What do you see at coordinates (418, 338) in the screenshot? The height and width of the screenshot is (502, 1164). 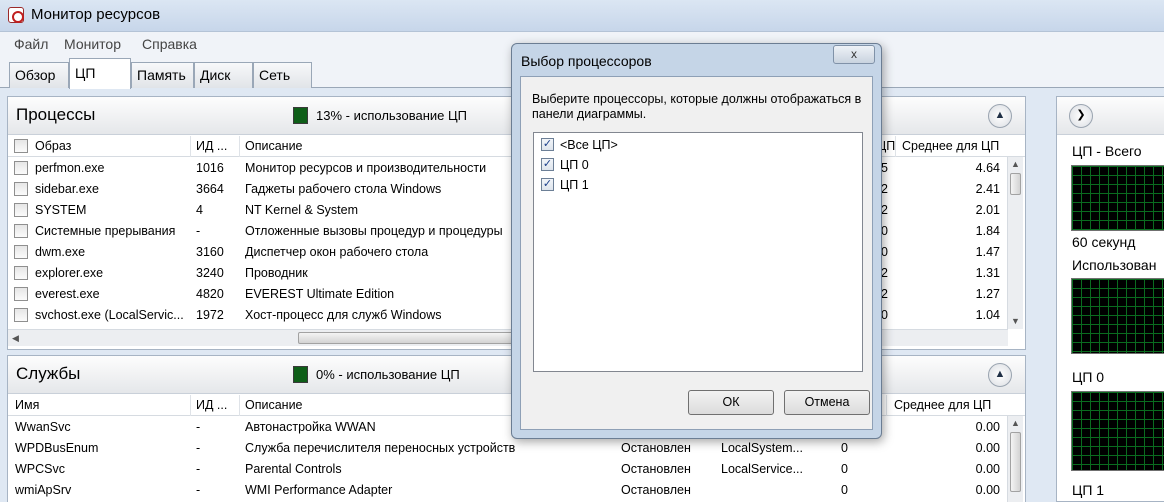 I see `processes-hscroll-thumb` at bounding box center [418, 338].